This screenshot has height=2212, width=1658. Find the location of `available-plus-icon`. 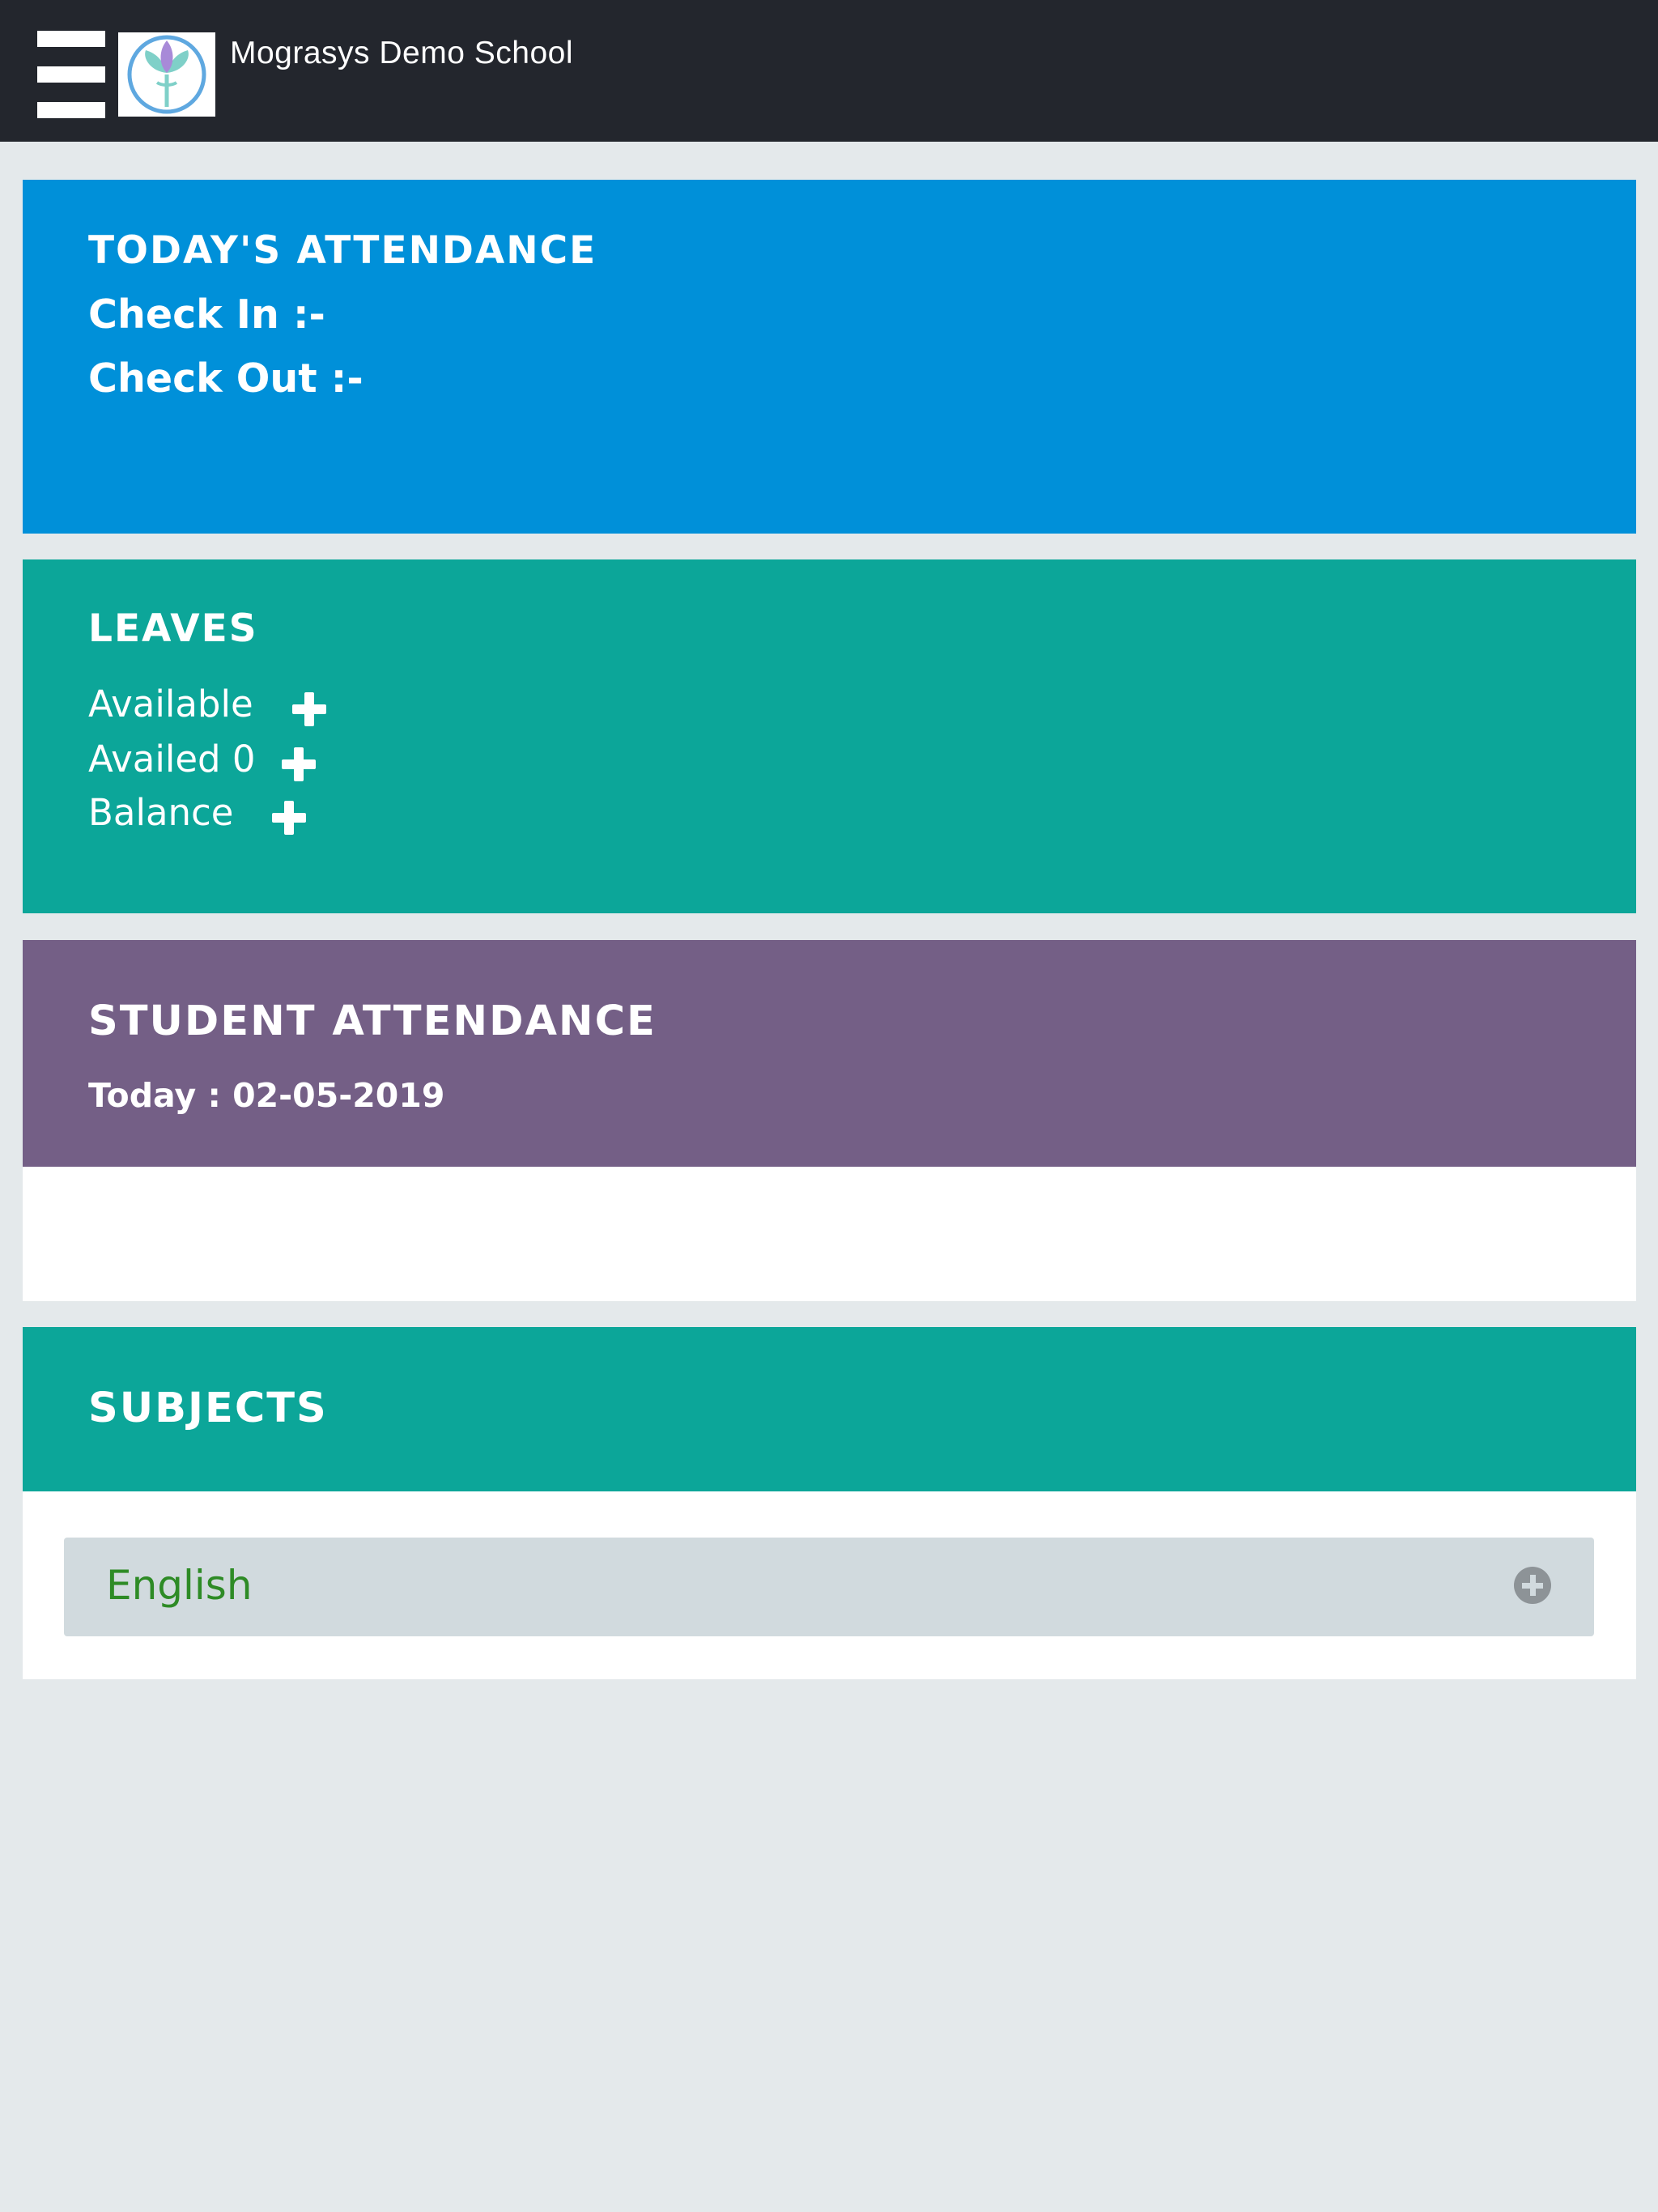

available-plus-icon is located at coordinates (309, 709).